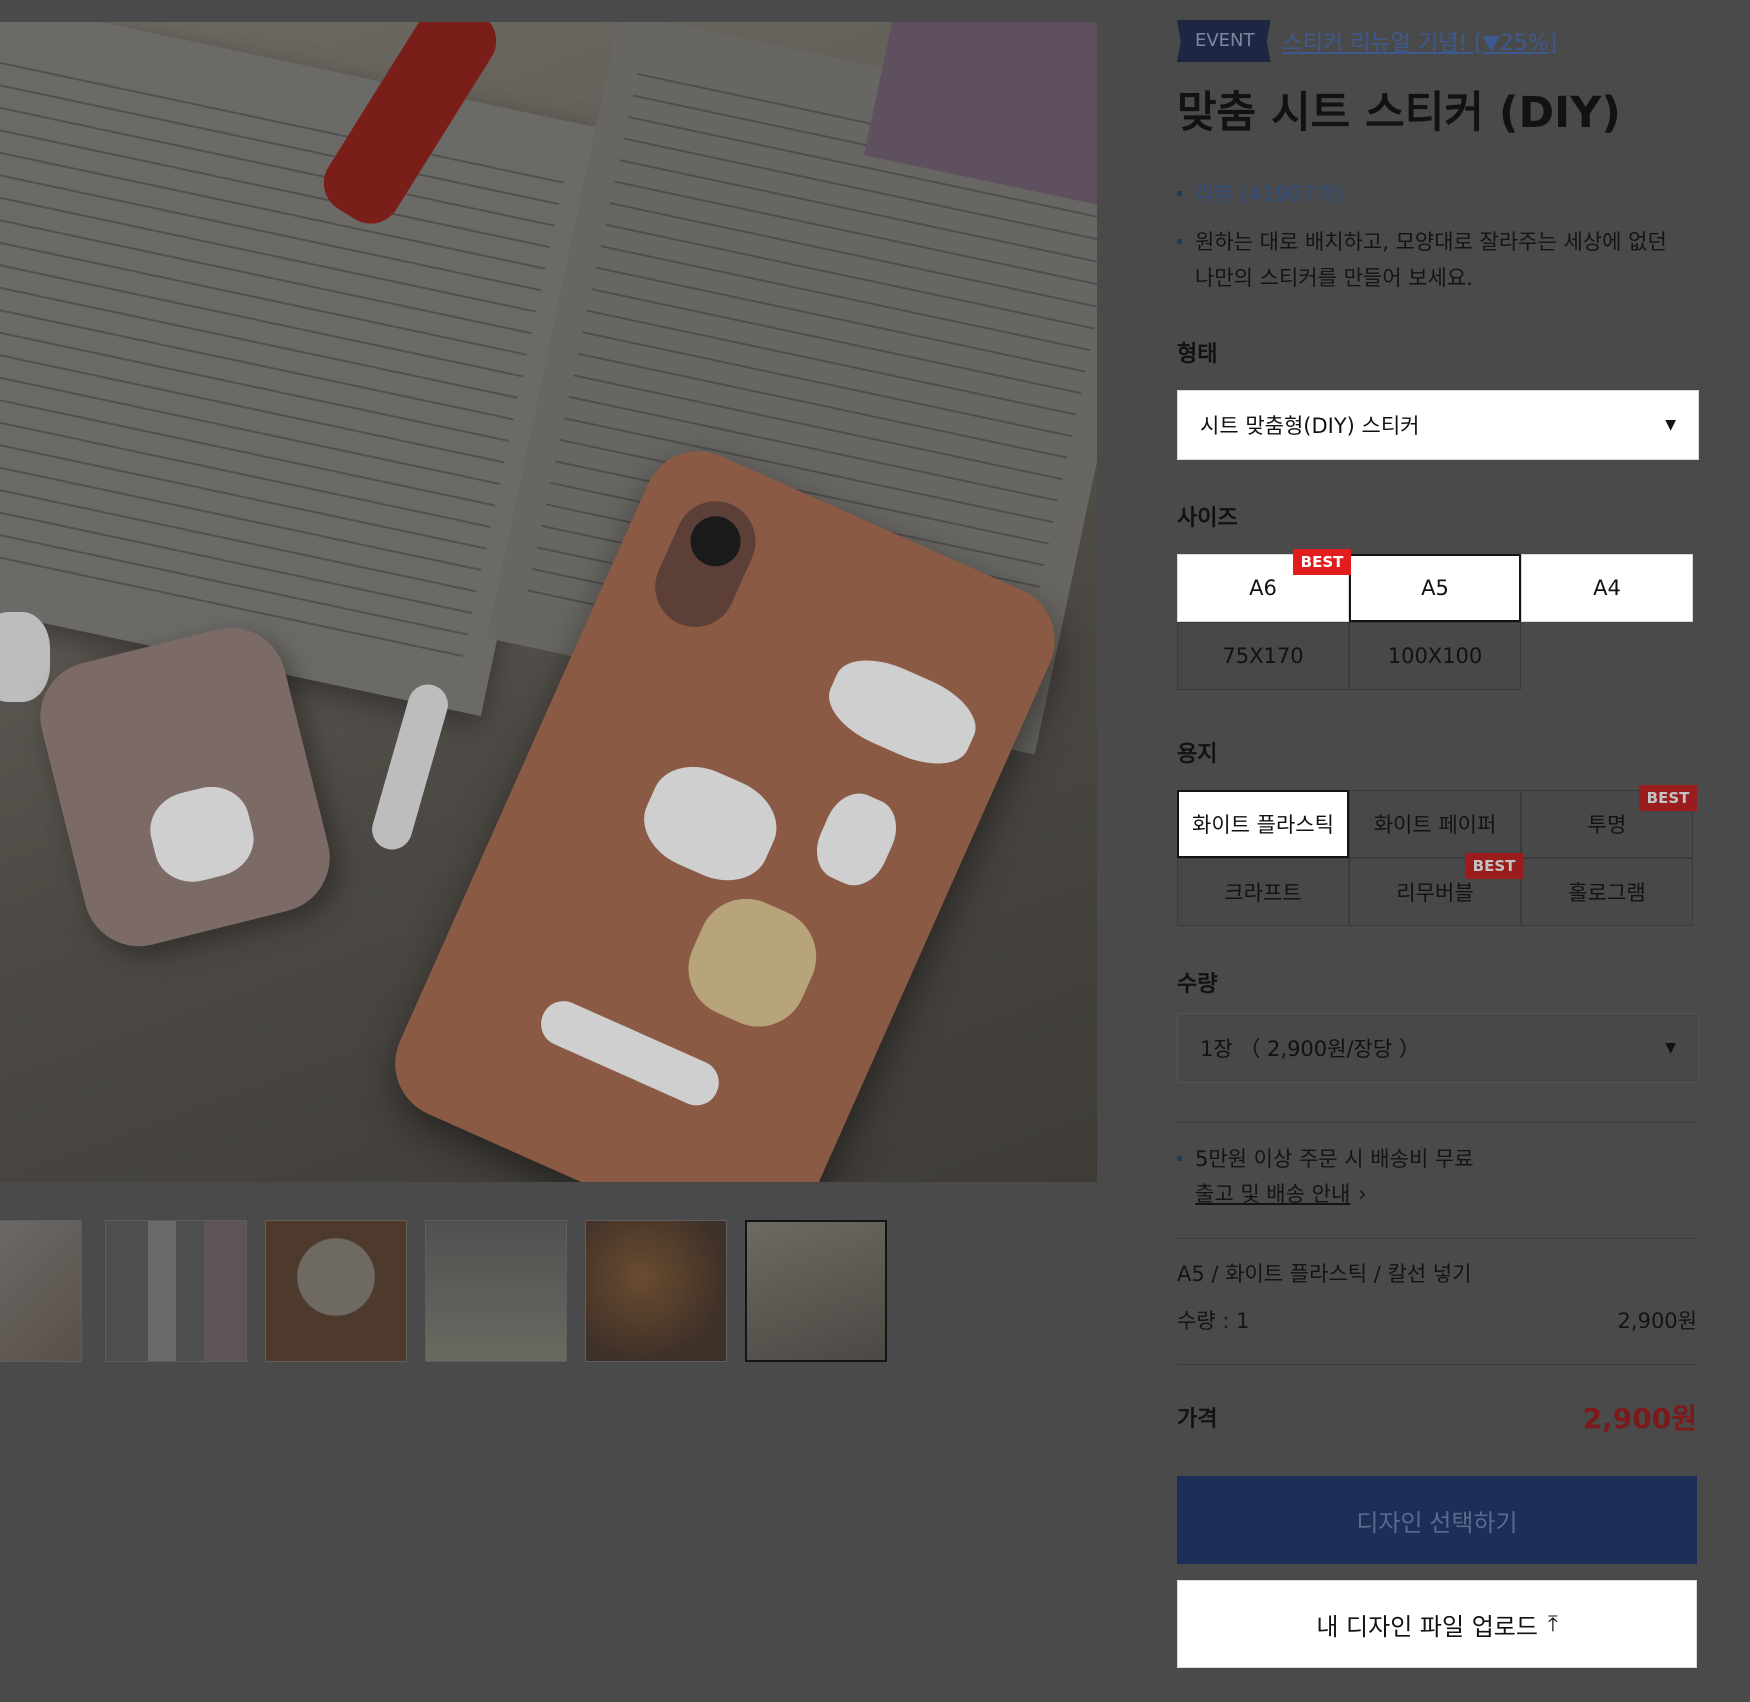 The image size is (1750, 1702). I want to click on paper-option-white-paper: 화이트 페이퍼, so click(1435, 824).